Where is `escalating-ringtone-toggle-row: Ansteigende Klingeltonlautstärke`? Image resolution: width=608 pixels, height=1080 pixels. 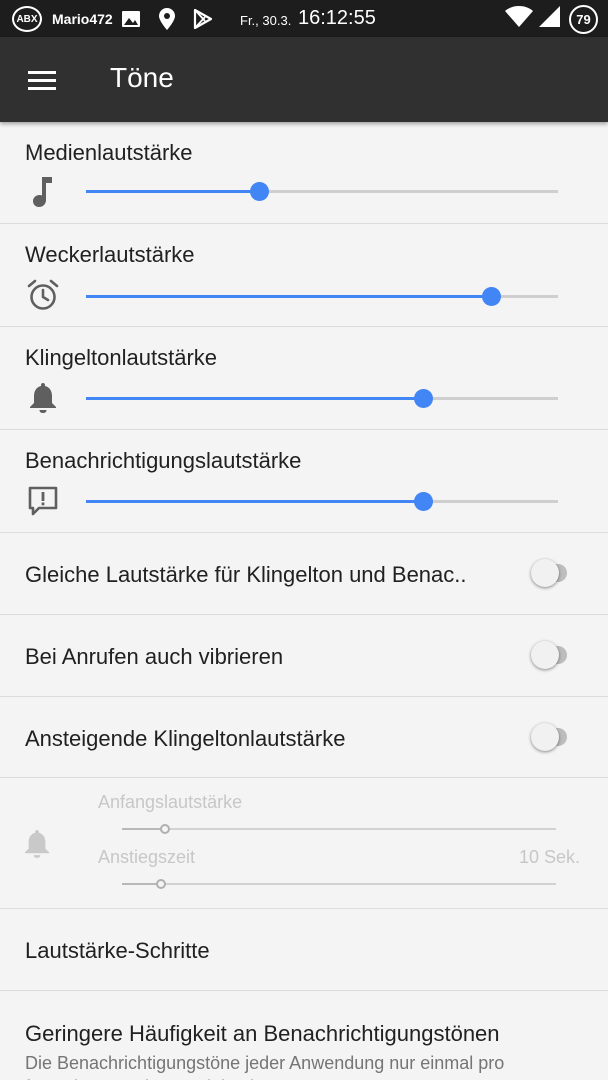 escalating-ringtone-toggle-row: Ansteigende Klingeltonlautstärke is located at coordinates (304, 737).